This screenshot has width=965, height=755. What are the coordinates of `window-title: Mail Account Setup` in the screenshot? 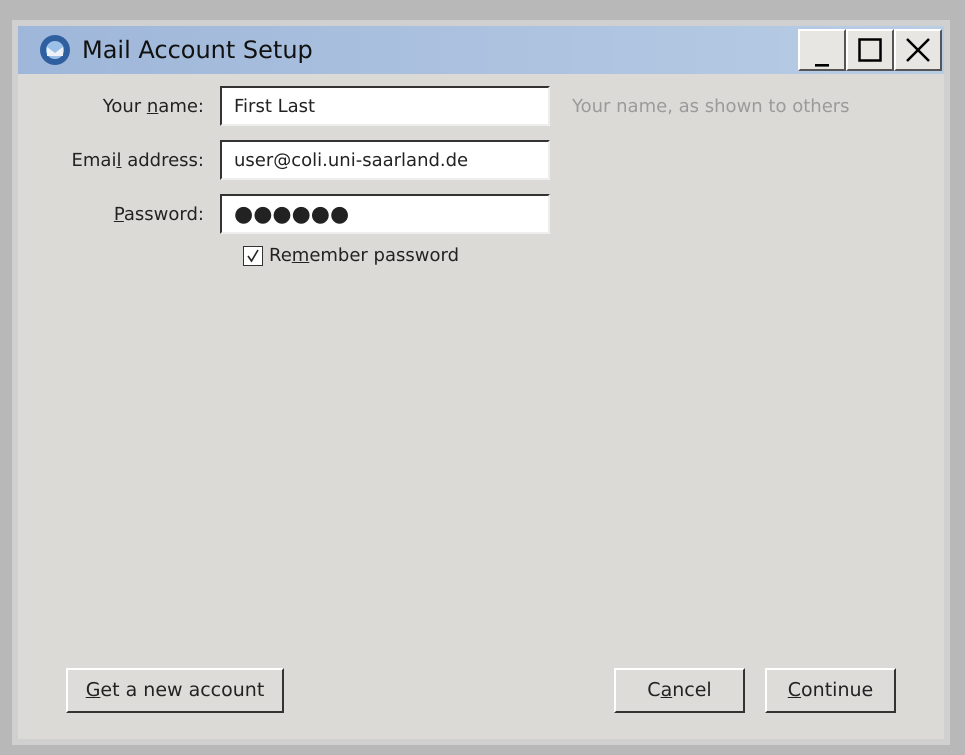 It's located at (197, 50).